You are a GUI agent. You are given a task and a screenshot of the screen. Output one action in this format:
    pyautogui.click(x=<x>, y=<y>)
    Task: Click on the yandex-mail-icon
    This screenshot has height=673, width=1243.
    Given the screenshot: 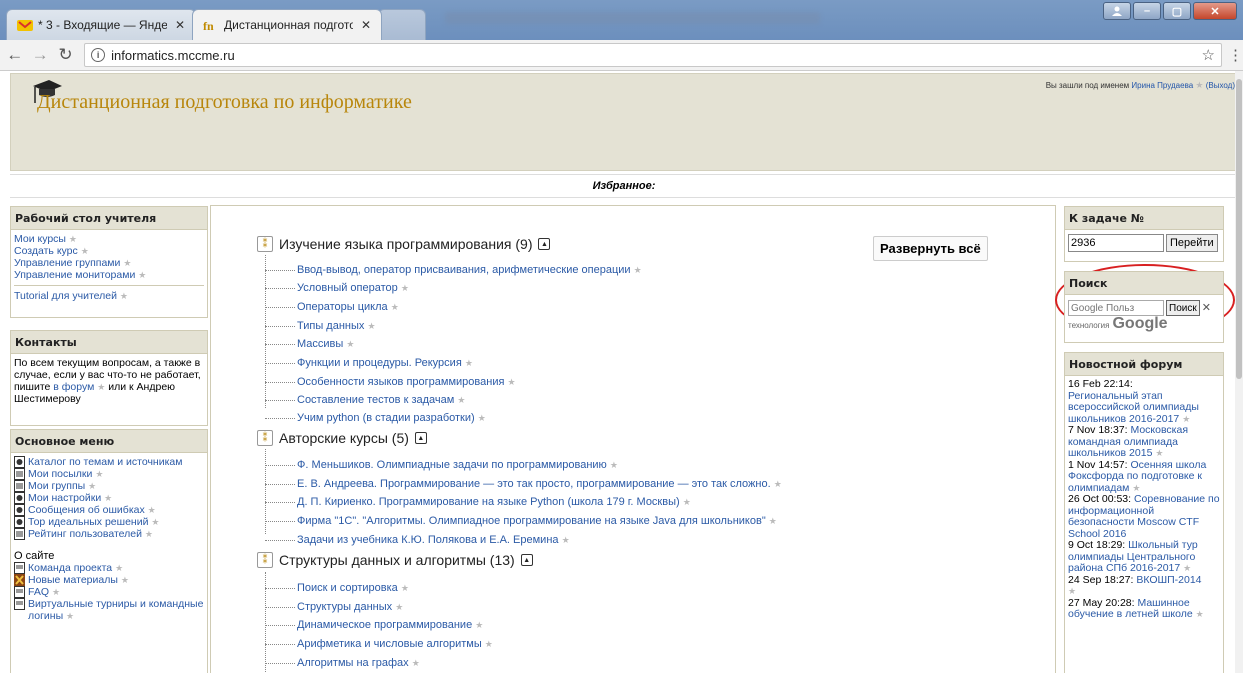 What is the action you would take?
    pyautogui.click(x=25, y=25)
    